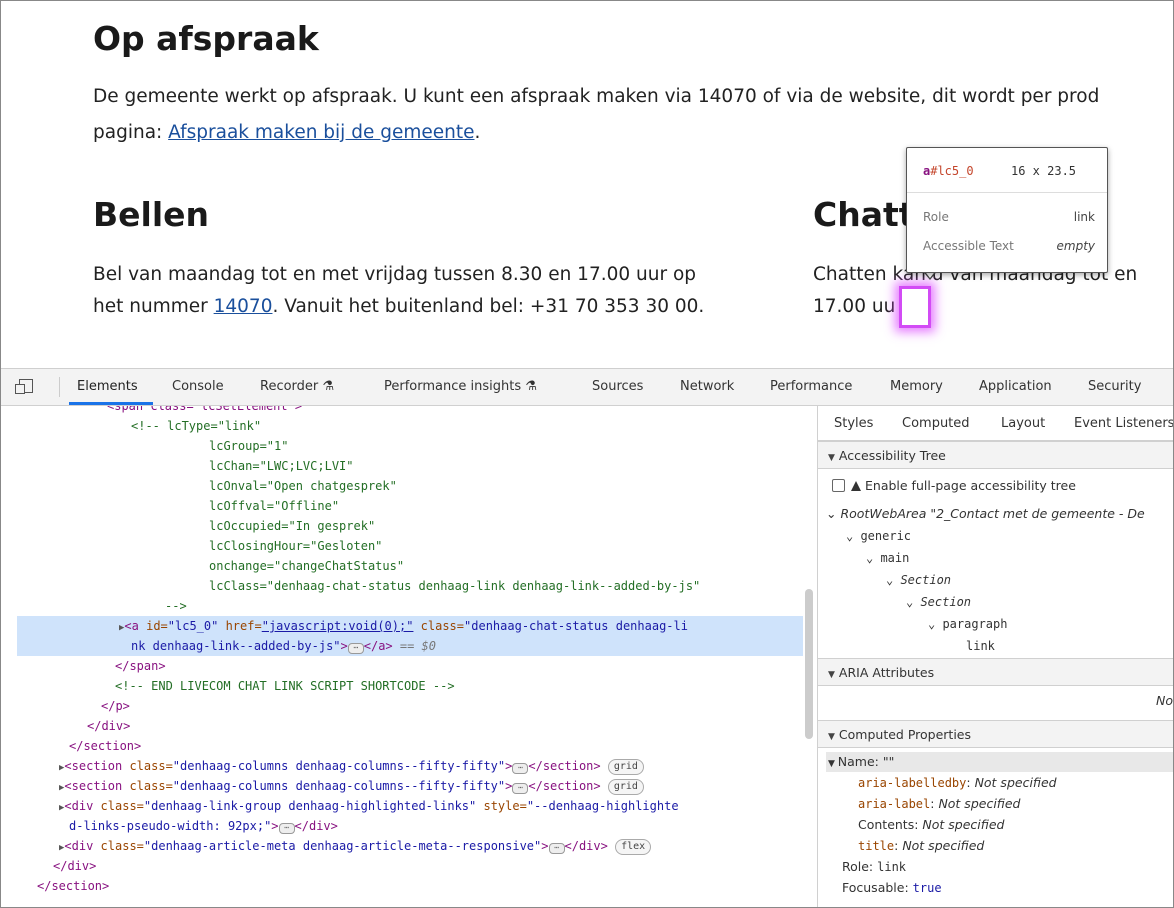 The width and height of the screenshot is (1174, 908). Describe the element at coordinates (1007, 192) in the screenshot. I see `tooltip-divider` at that location.